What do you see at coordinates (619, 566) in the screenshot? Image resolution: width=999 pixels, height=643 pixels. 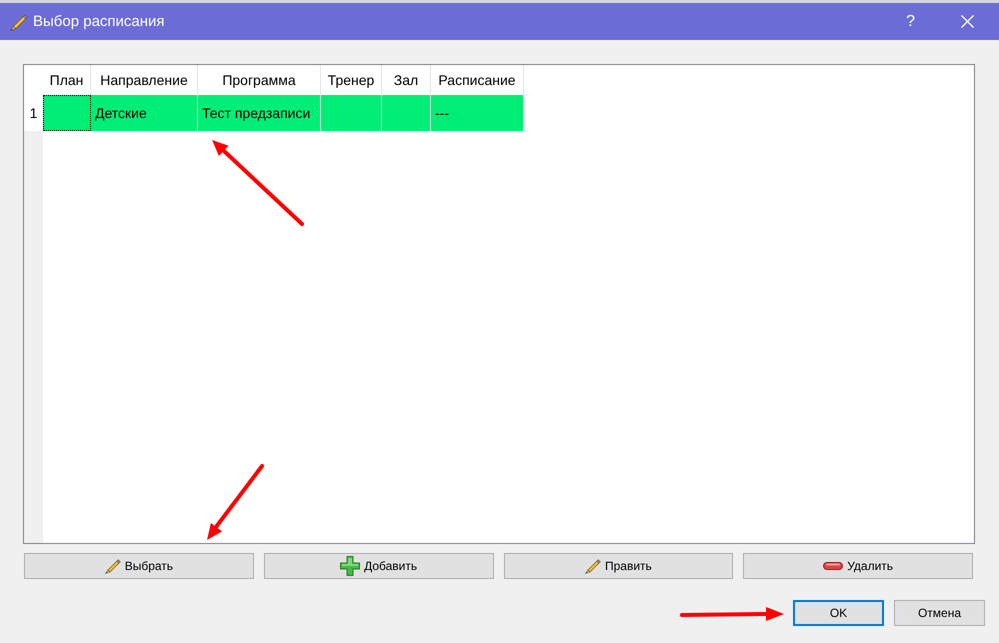 I see `action-button: Править` at bounding box center [619, 566].